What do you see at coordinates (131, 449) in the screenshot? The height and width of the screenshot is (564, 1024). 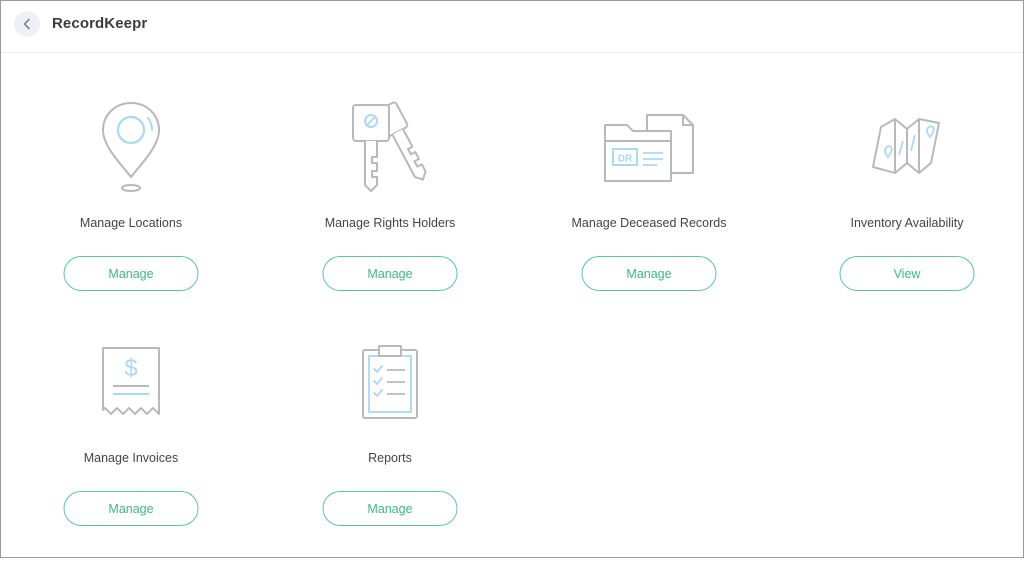 I see `tile-manage-invoices: $ Manage Invoices Manage` at bounding box center [131, 449].